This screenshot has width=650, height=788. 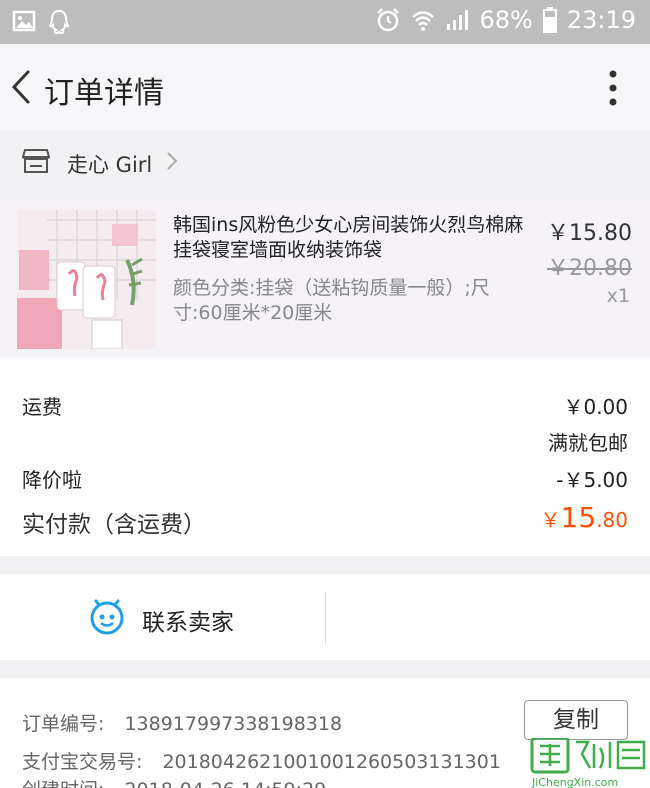 What do you see at coordinates (601, 20) in the screenshot?
I see `clock: 23:19` at bounding box center [601, 20].